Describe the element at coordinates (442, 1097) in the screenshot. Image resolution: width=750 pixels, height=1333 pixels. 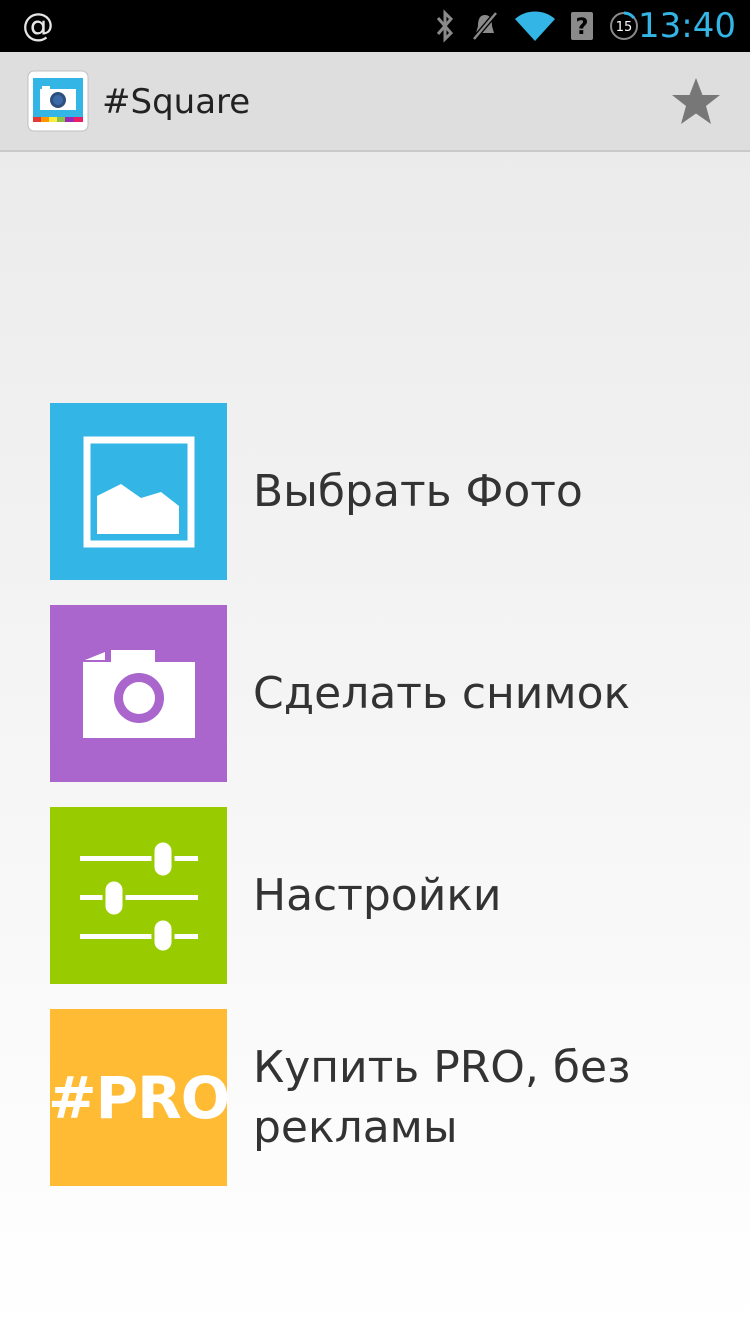
I see `buy-pro-label: Купить PRO, без рекламы` at that location.